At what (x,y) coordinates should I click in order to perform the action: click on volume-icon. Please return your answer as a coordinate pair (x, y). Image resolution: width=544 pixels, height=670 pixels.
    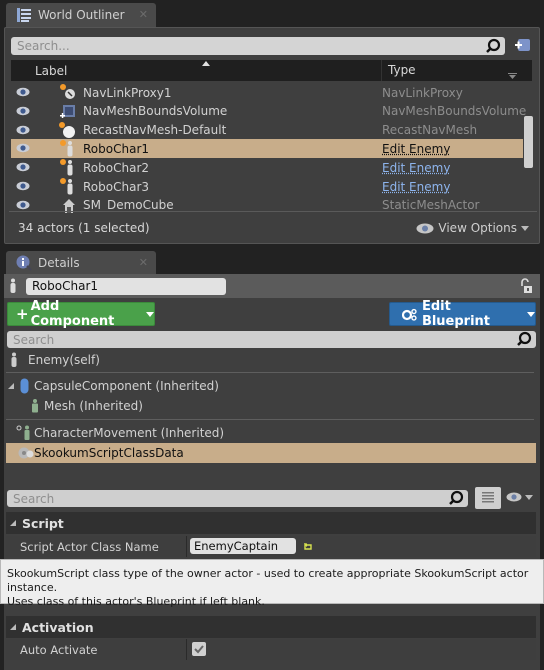
    Looking at the image, I should click on (68, 111).